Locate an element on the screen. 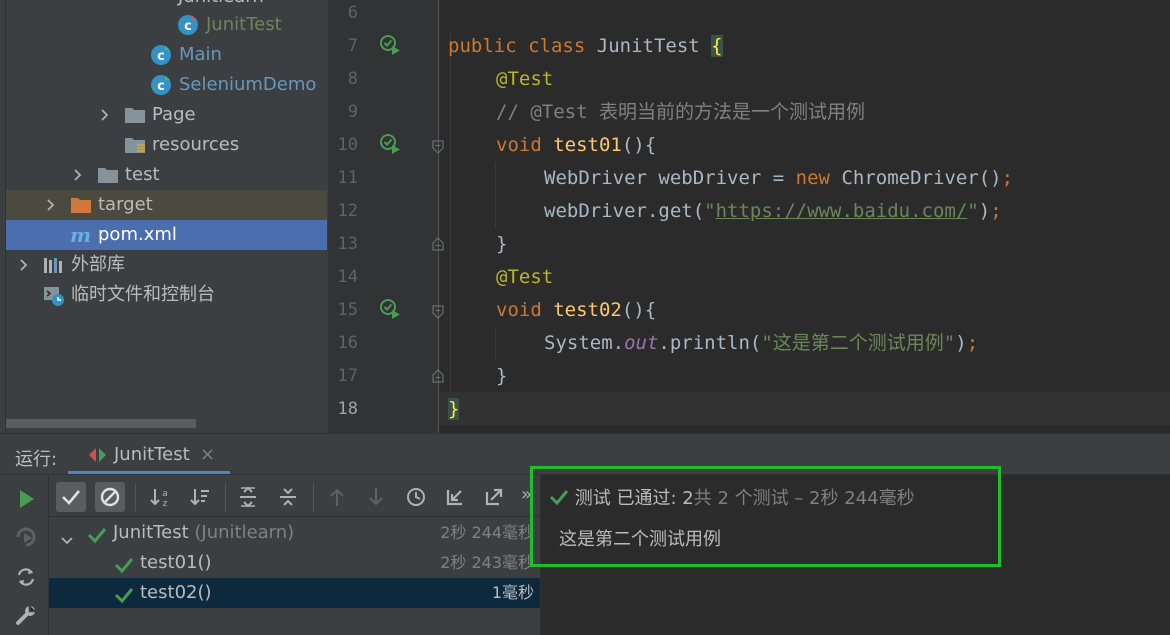 This screenshot has height=635, width=1170. test-result-status: 测试 已通过: 2共 2 个测试 – 2秒 244毫秒 is located at coordinates (732, 500).